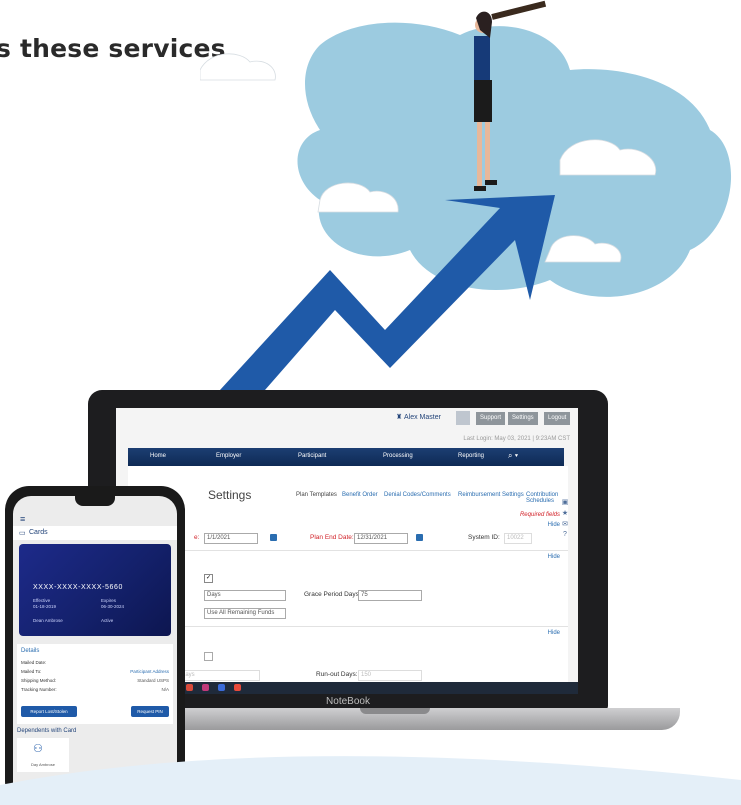 The height and width of the screenshot is (805, 741). What do you see at coordinates (31, 671) in the screenshot?
I see `detail-label: Mailed To:` at bounding box center [31, 671].